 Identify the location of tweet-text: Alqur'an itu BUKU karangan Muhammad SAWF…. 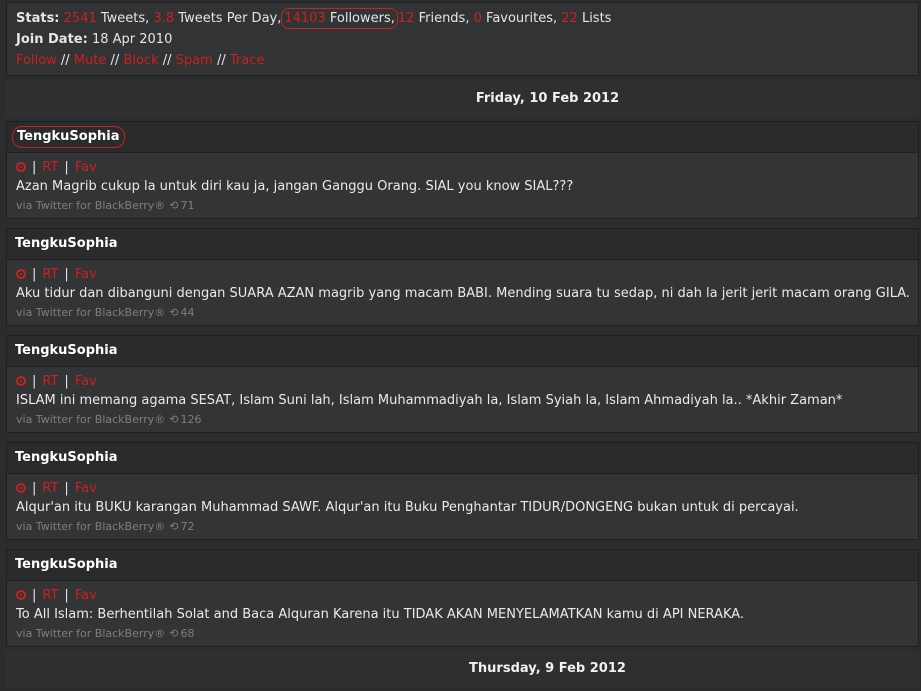
(407, 507).